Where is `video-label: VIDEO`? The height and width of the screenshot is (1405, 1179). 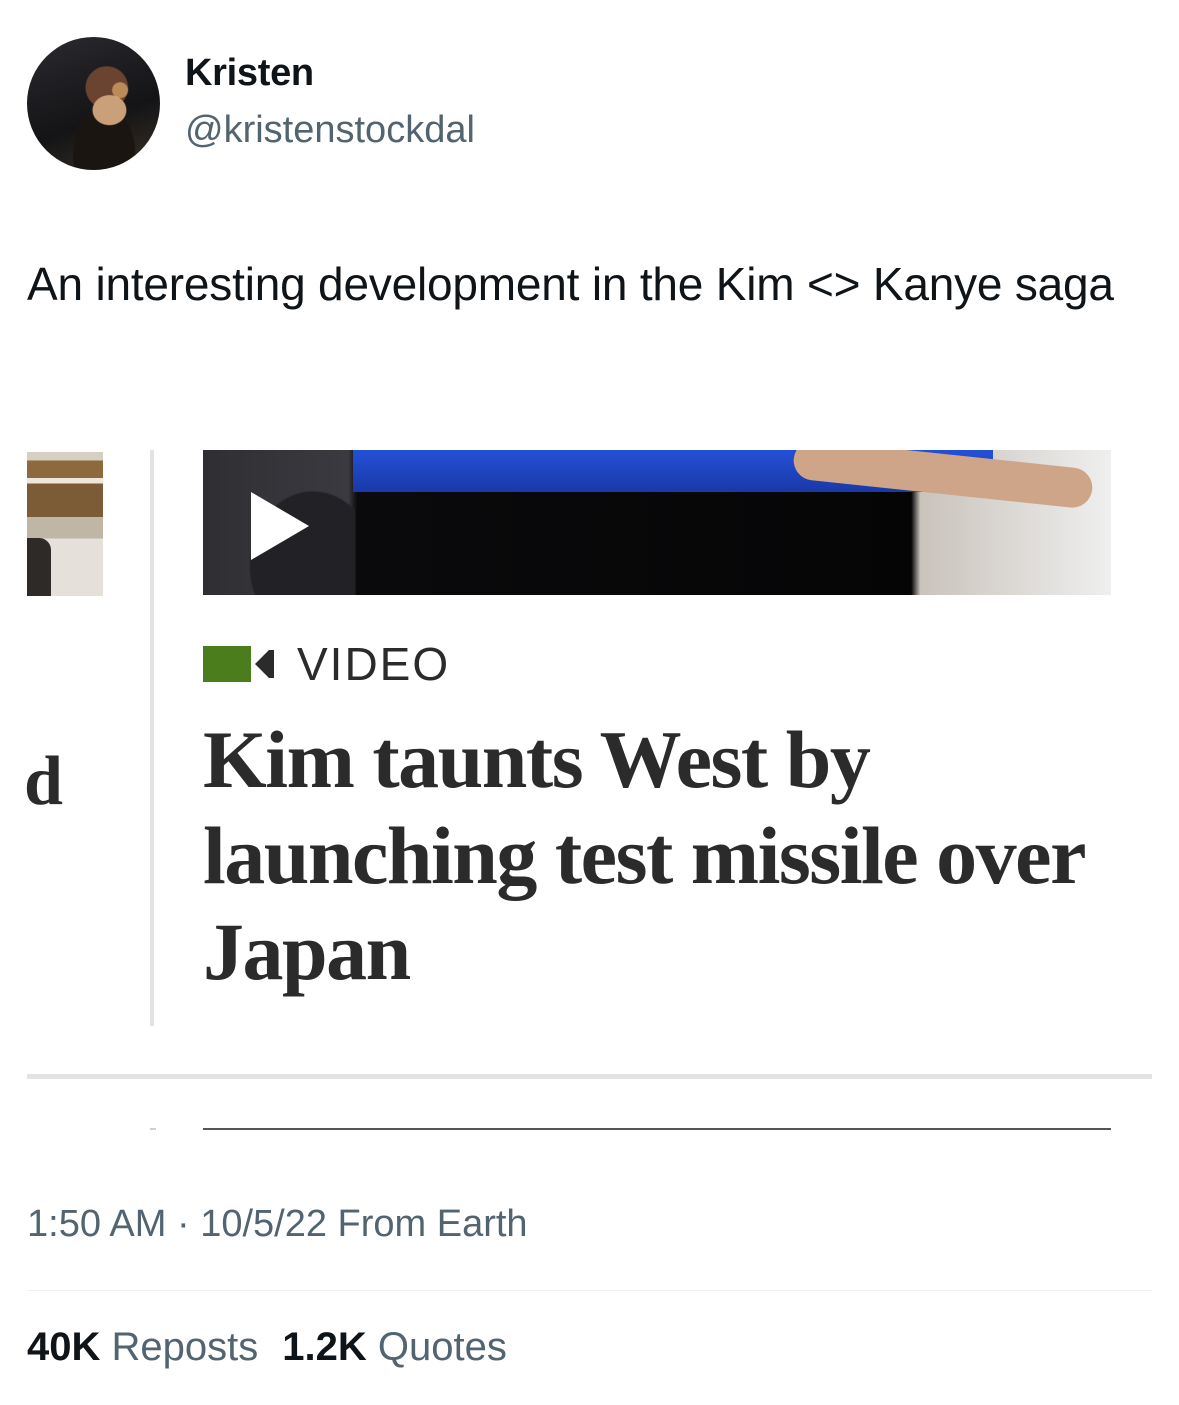
video-label: VIDEO is located at coordinates (327, 664).